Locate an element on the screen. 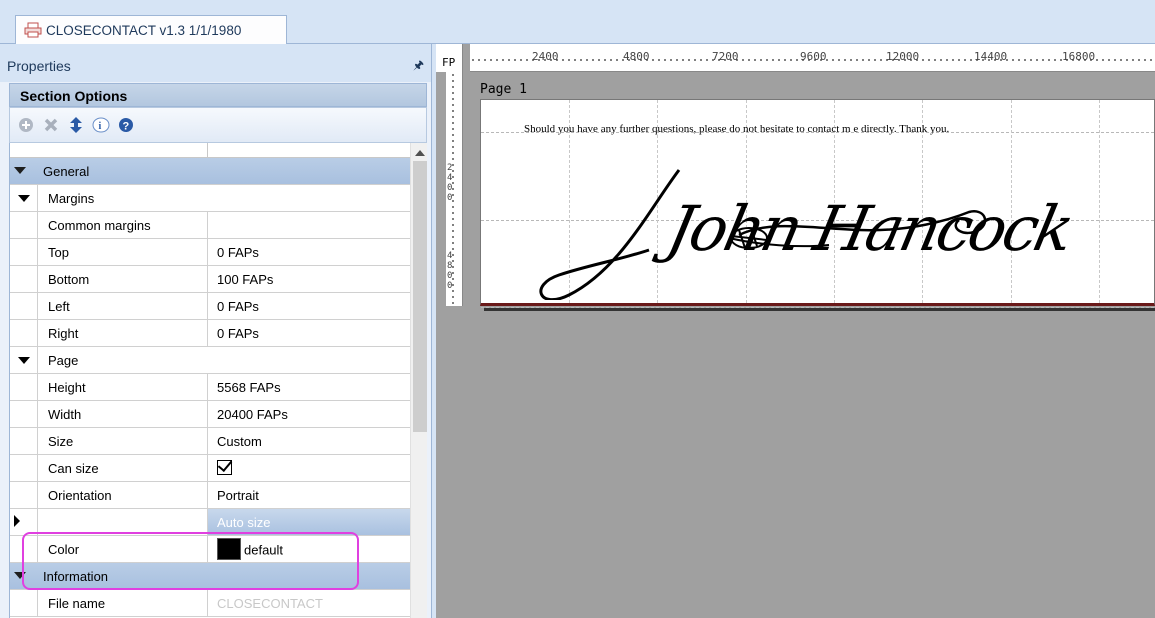  category-page-label: Page is located at coordinates (223, 360).